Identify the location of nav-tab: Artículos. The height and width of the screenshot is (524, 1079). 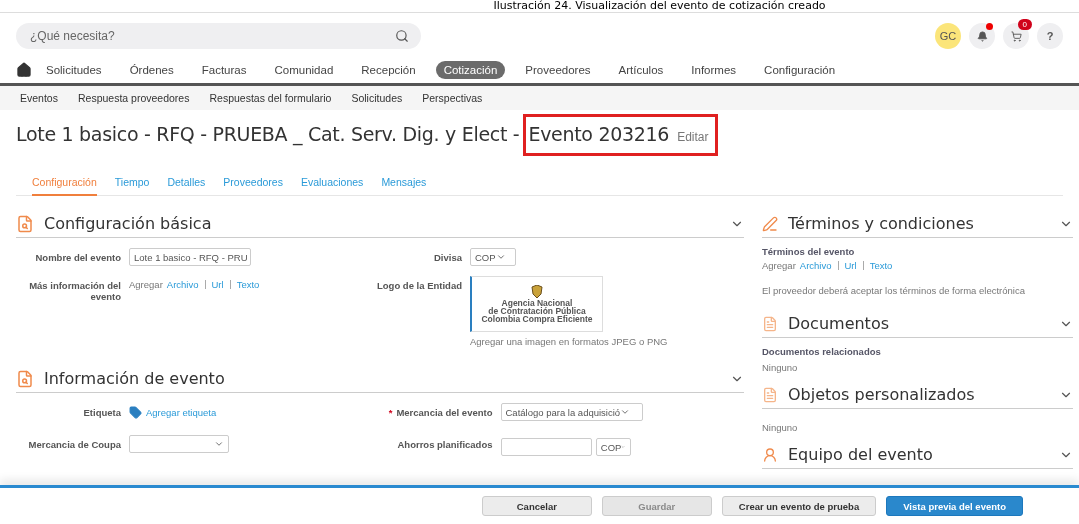
(641, 70).